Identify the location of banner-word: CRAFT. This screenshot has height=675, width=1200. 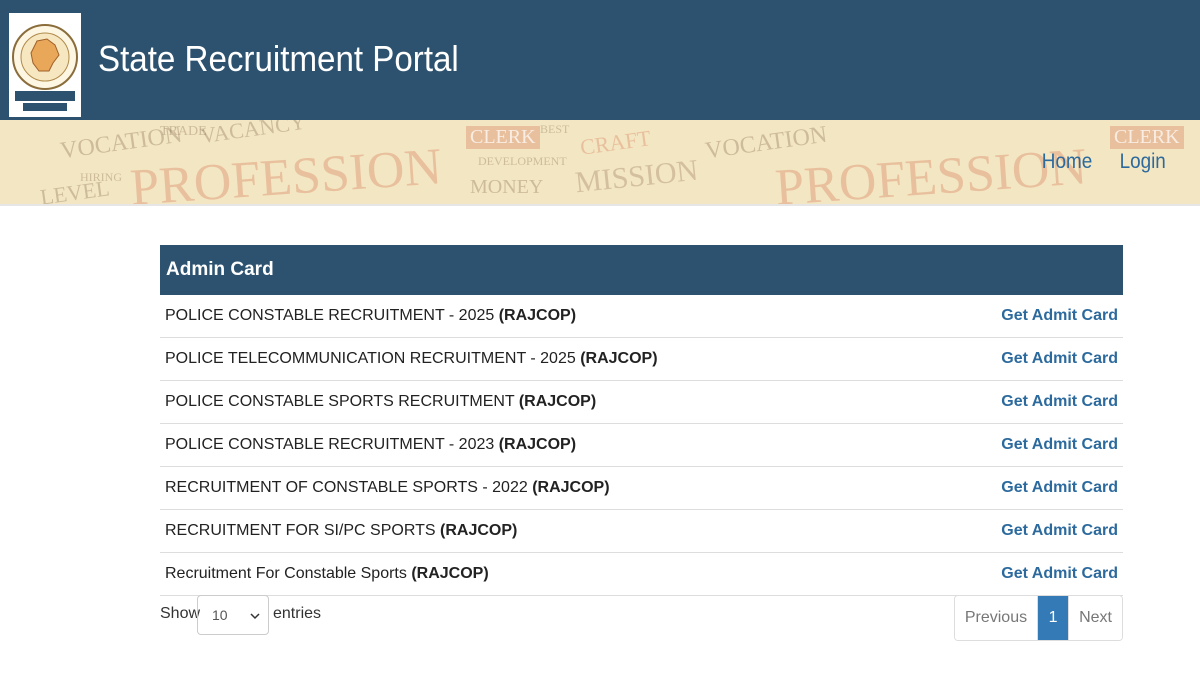
(615, 142).